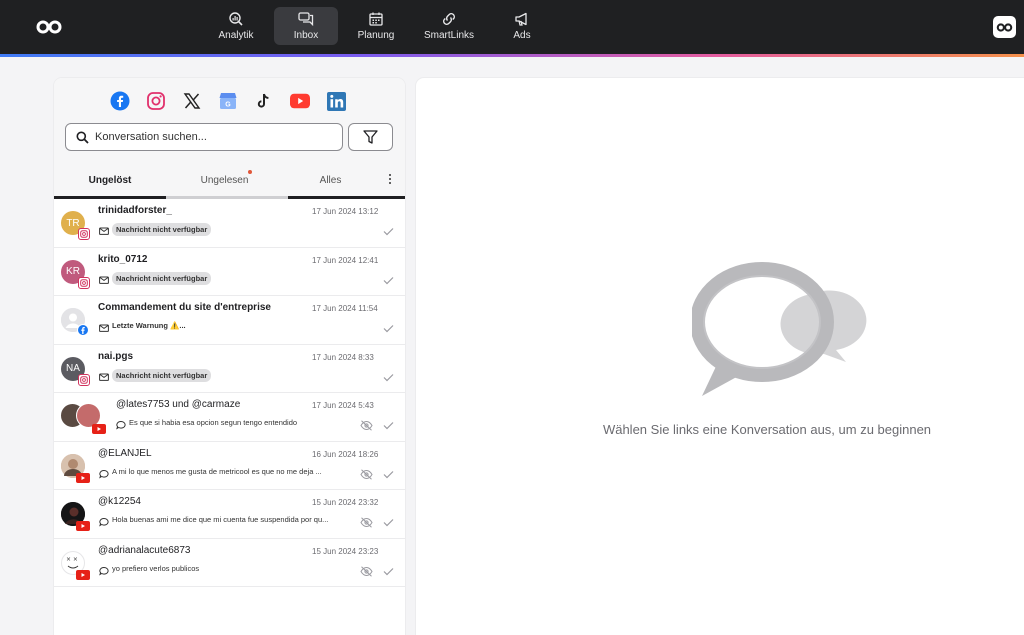 Image resolution: width=1024 pixels, height=635 pixels. Describe the element at coordinates (449, 26) in the screenshot. I see `nav-item-smartlinks: SmartLinks` at that location.